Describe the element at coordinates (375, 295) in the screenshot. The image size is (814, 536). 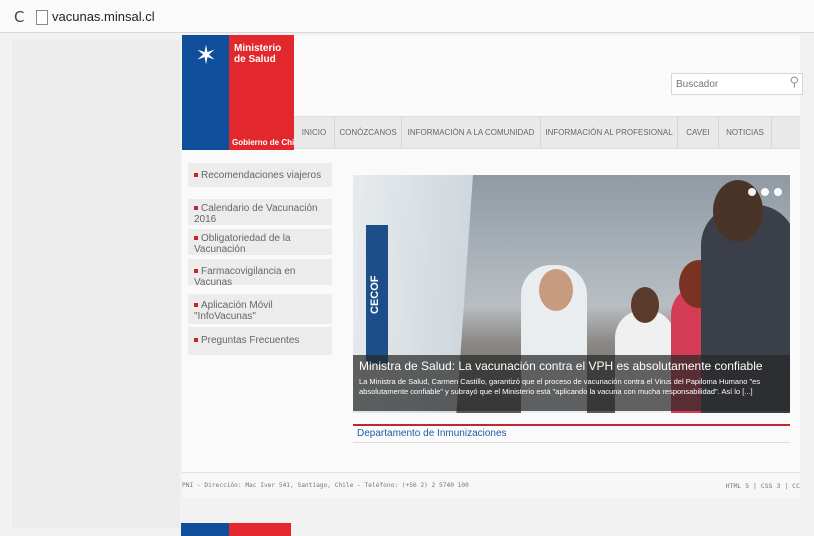
I see `slider-photo-text: CECOF` at that location.